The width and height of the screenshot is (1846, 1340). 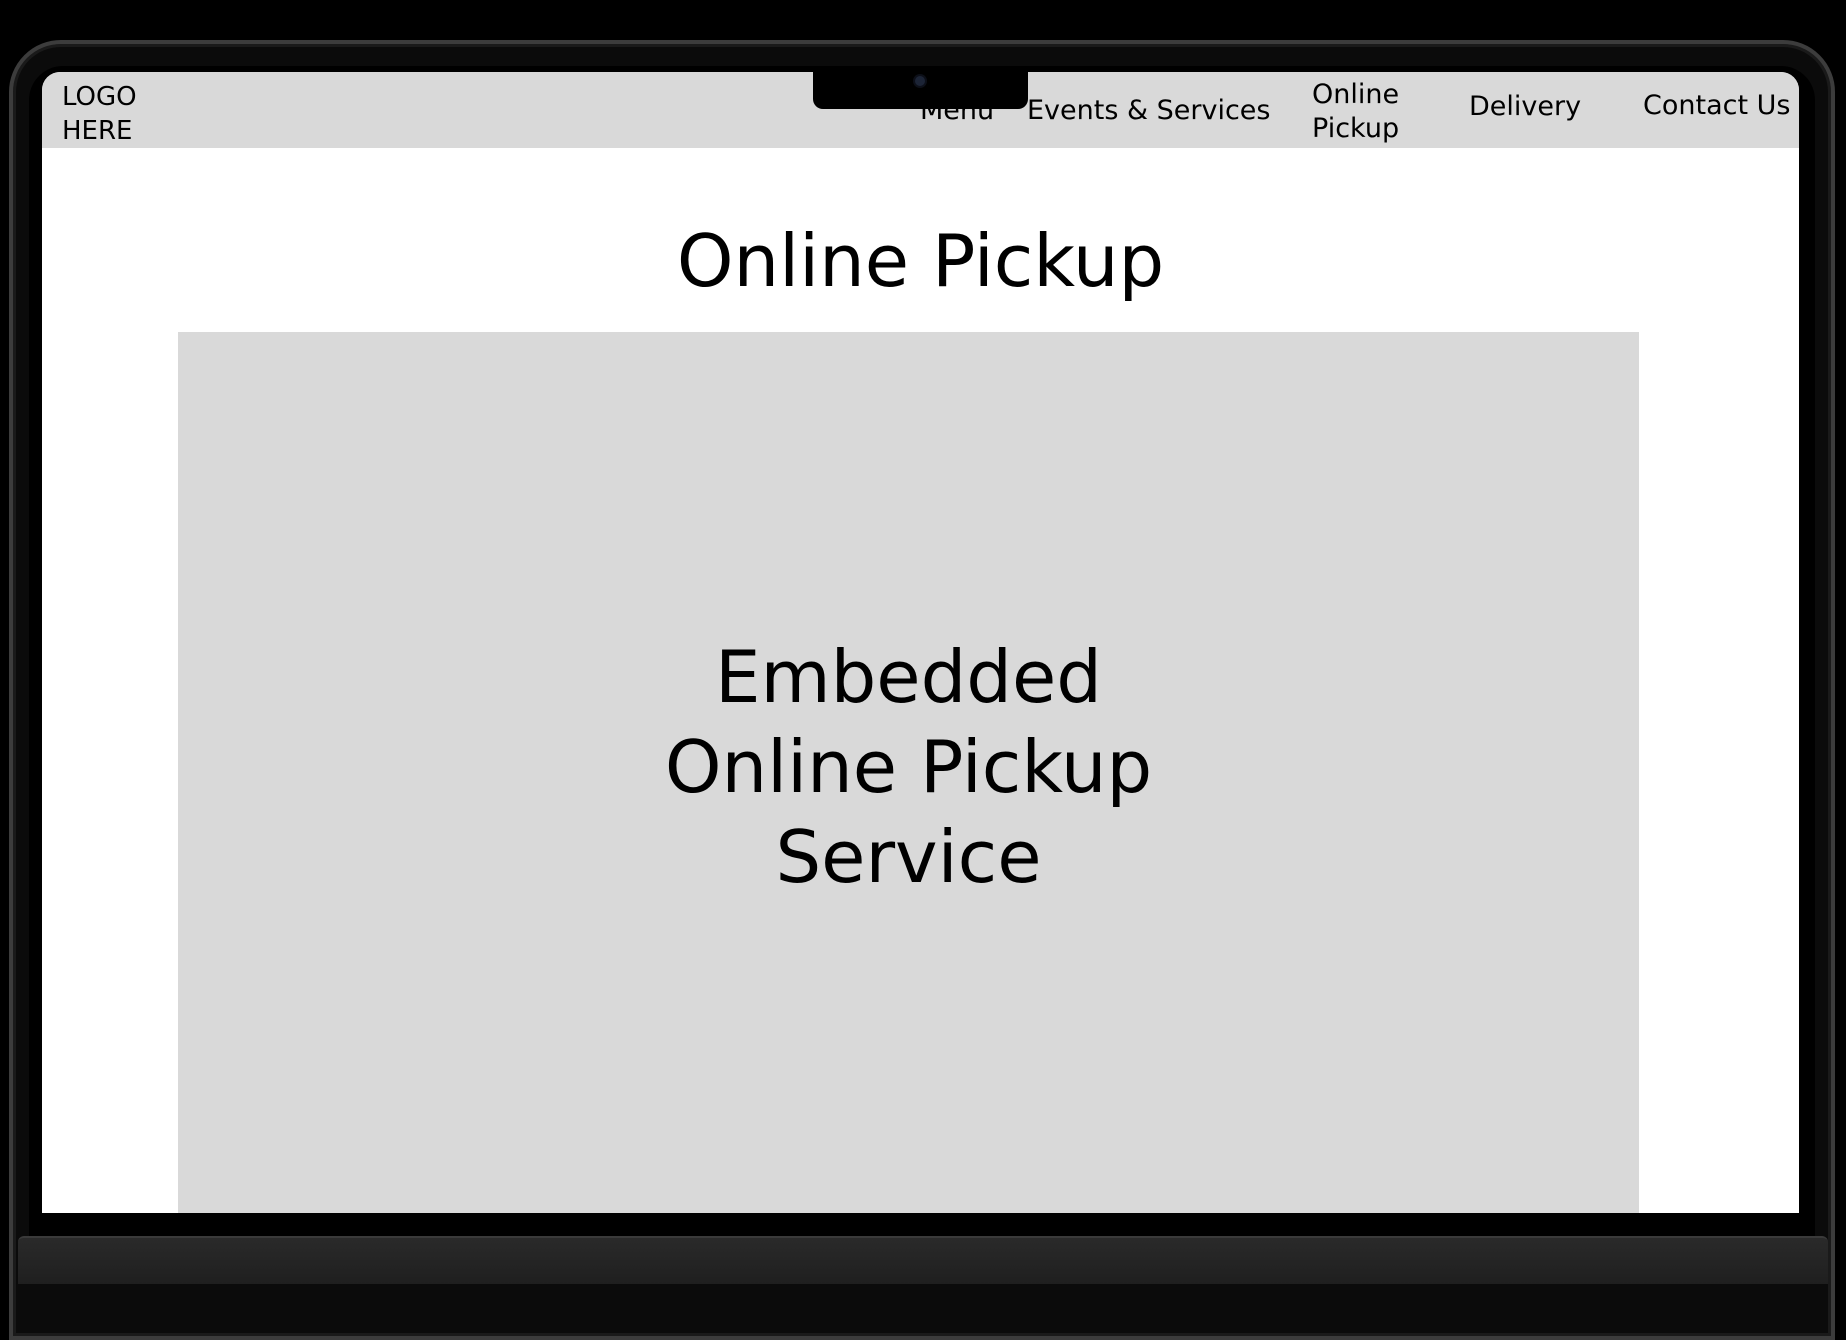 What do you see at coordinates (1149, 111) in the screenshot?
I see `nav-events-services-link: Events & Services` at bounding box center [1149, 111].